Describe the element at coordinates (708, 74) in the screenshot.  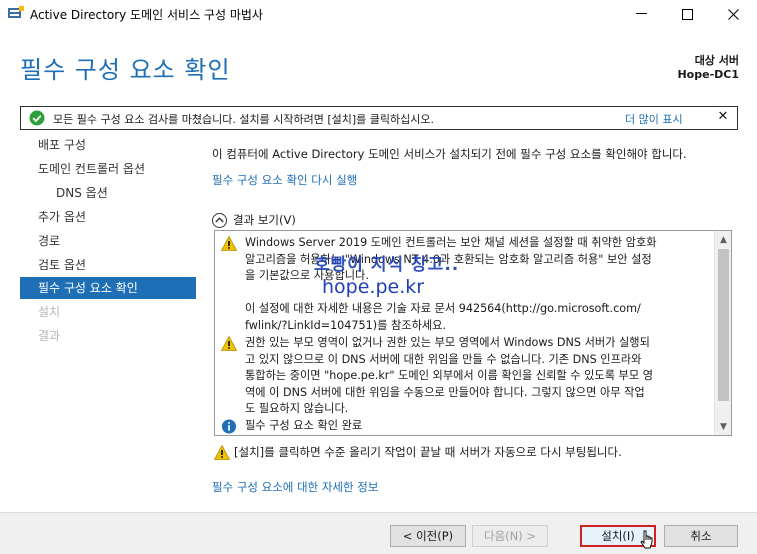
I see `target-server-name: Hope-DC1` at that location.